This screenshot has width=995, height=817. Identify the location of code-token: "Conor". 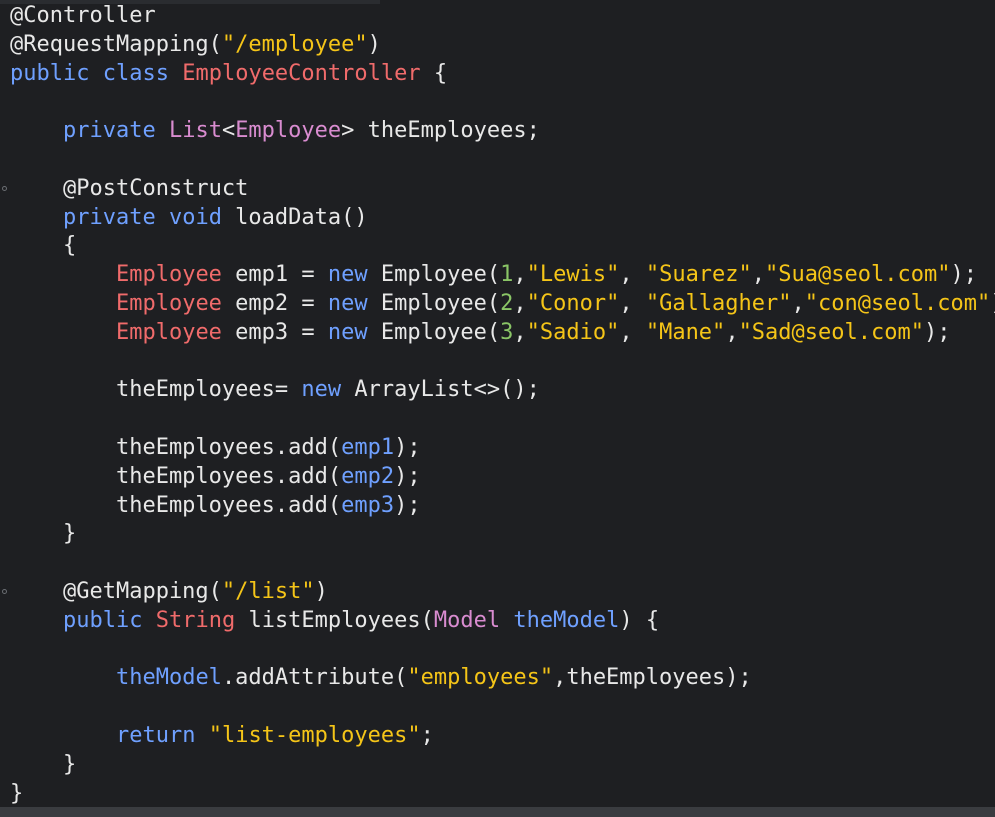
(573, 303).